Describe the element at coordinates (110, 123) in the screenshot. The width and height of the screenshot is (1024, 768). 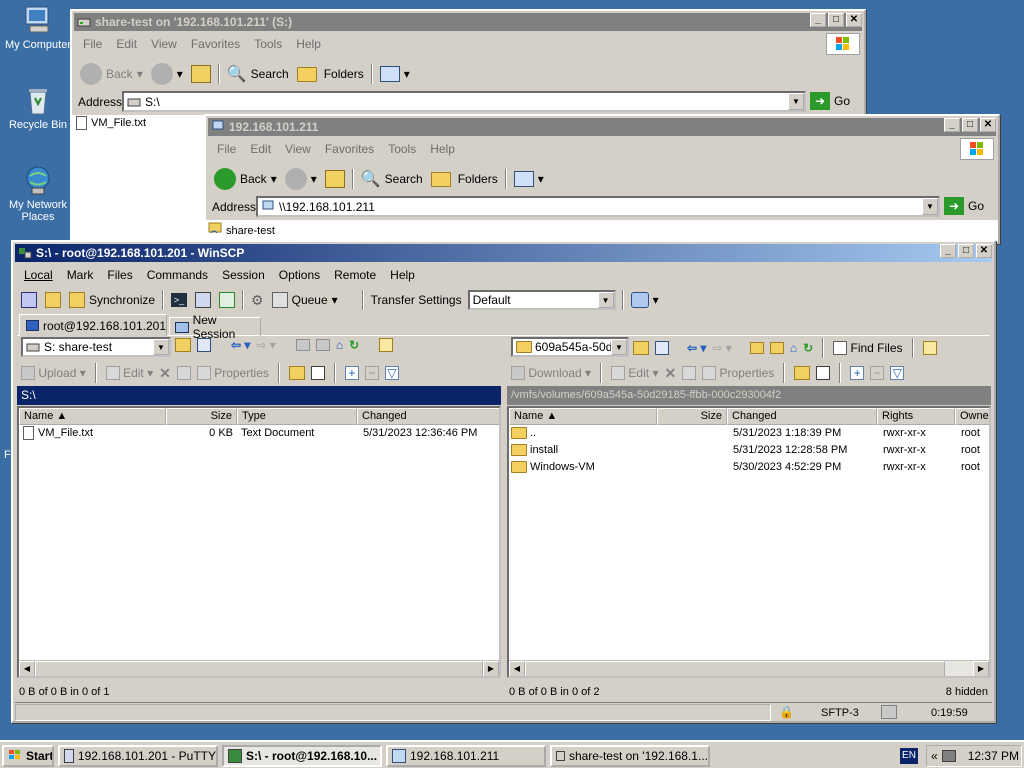
I see `list-item: VM_File.txt` at that location.